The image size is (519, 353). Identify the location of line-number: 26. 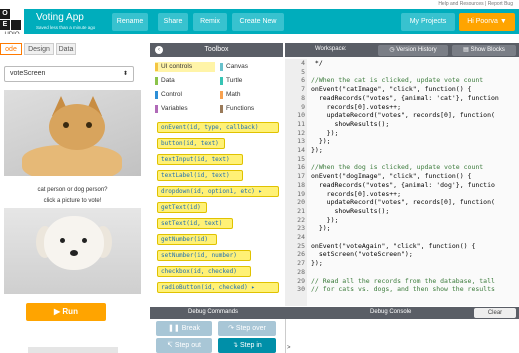
(301, 254).